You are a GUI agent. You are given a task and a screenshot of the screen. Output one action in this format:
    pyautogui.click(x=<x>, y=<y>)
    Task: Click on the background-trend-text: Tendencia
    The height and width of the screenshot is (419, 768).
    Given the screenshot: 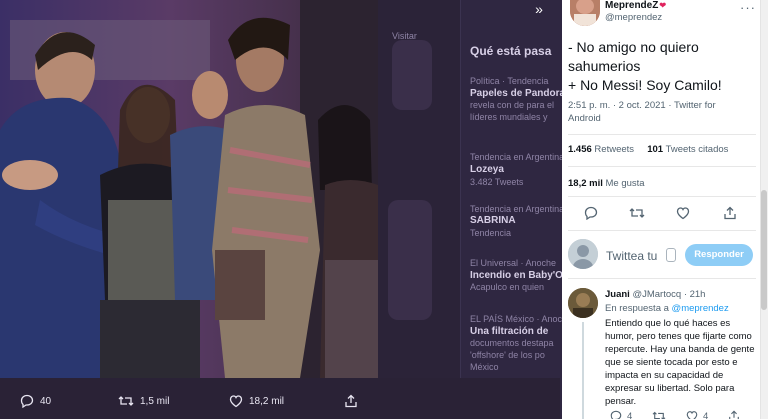 What is the action you would take?
    pyautogui.click(x=491, y=233)
    